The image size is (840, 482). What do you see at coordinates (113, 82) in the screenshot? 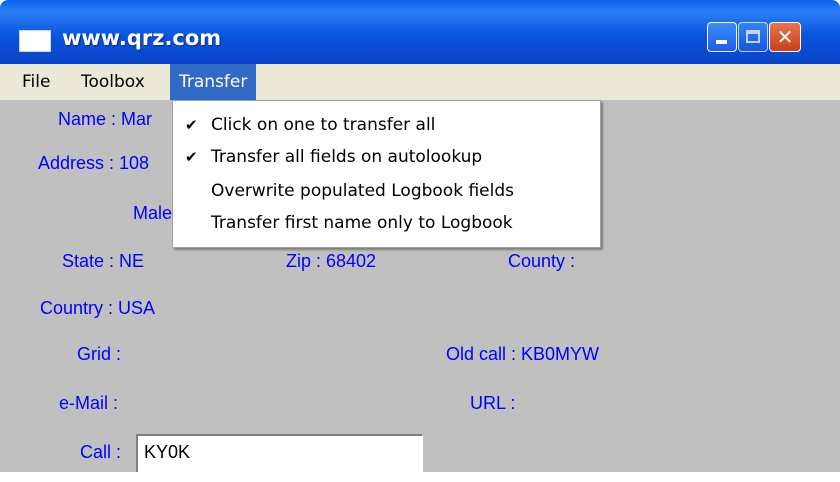
I see `menu-toolbox: Toolbox` at bounding box center [113, 82].